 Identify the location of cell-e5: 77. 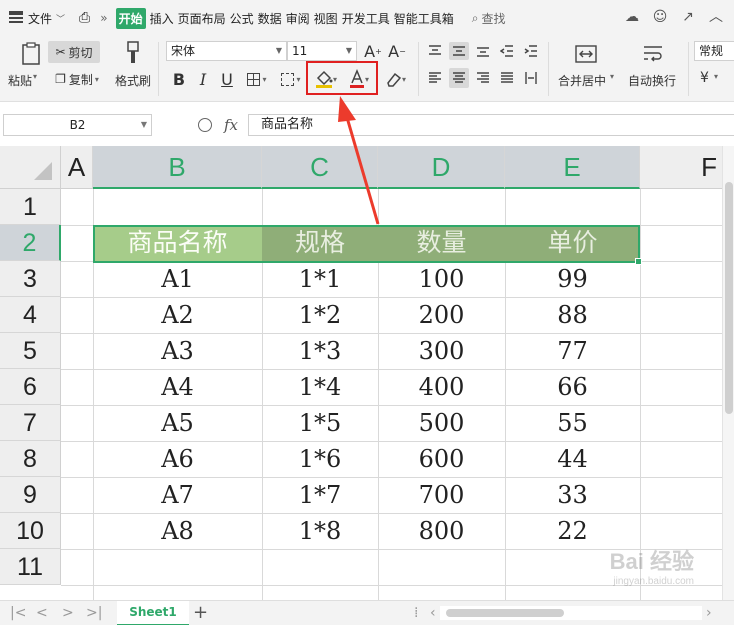
(572, 351).